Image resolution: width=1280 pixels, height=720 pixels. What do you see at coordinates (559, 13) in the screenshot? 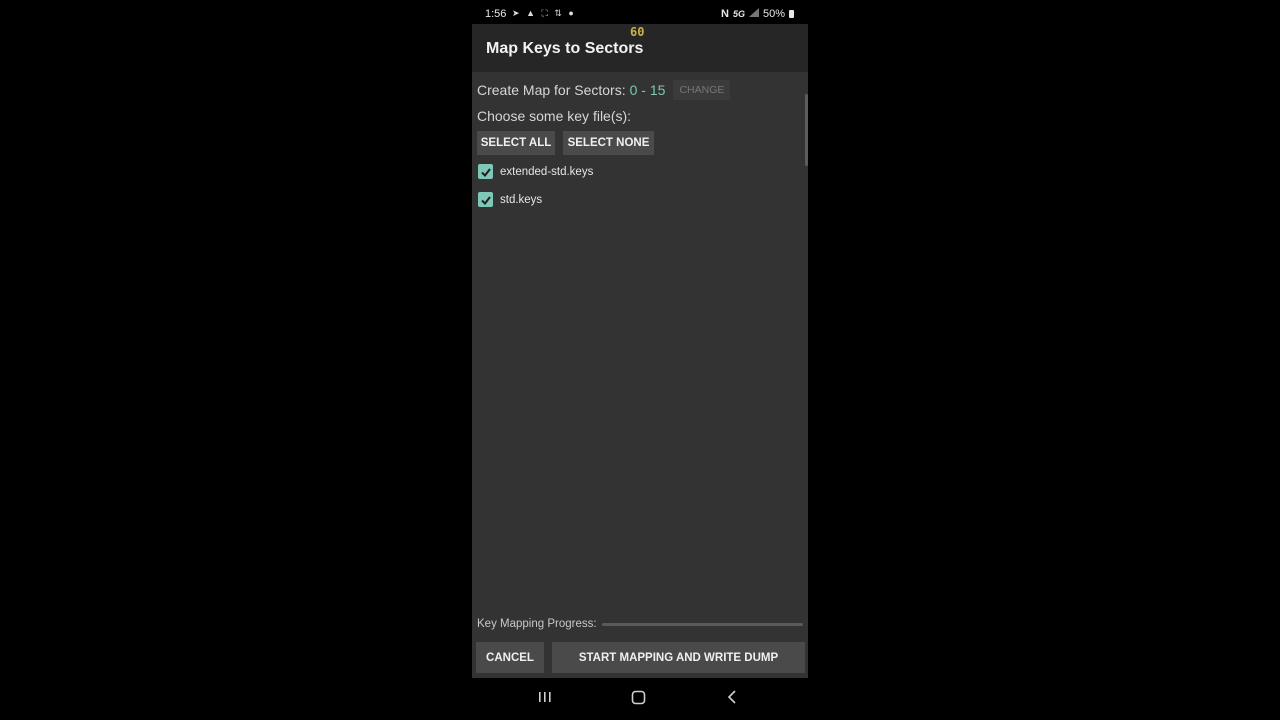
I see `data-speed-icon: ⇅` at bounding box center [559, 13].